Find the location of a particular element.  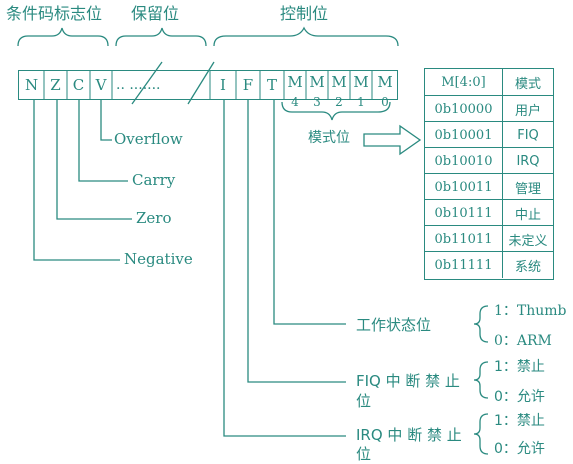

bit-m2: M is located at coordinates (339, 82).